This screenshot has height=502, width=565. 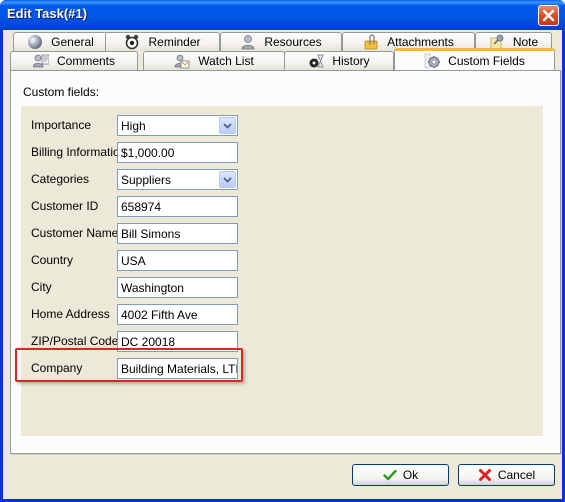 What do you see at coordinates (177, 152) in the screenshot?
I see `billing-information-input: $1,000.00` at bounding box center [177, 152].